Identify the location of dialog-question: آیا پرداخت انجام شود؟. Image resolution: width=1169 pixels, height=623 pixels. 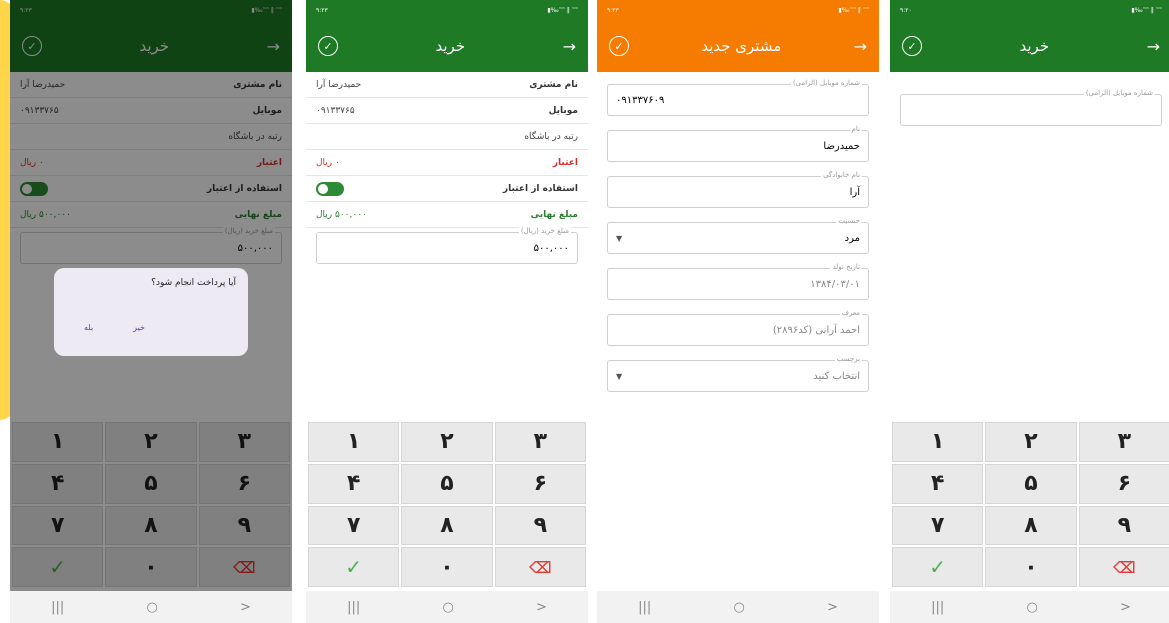
(193, 283).